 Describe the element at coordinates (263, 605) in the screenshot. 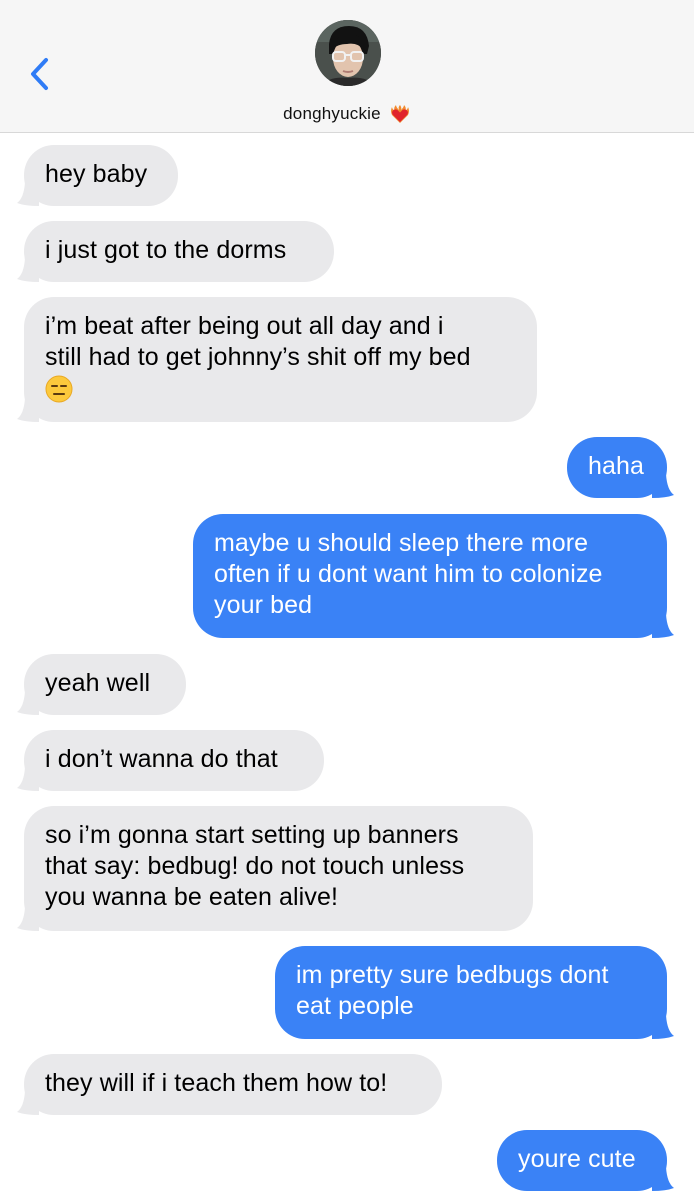

I see `message-text: your bed` at that location.